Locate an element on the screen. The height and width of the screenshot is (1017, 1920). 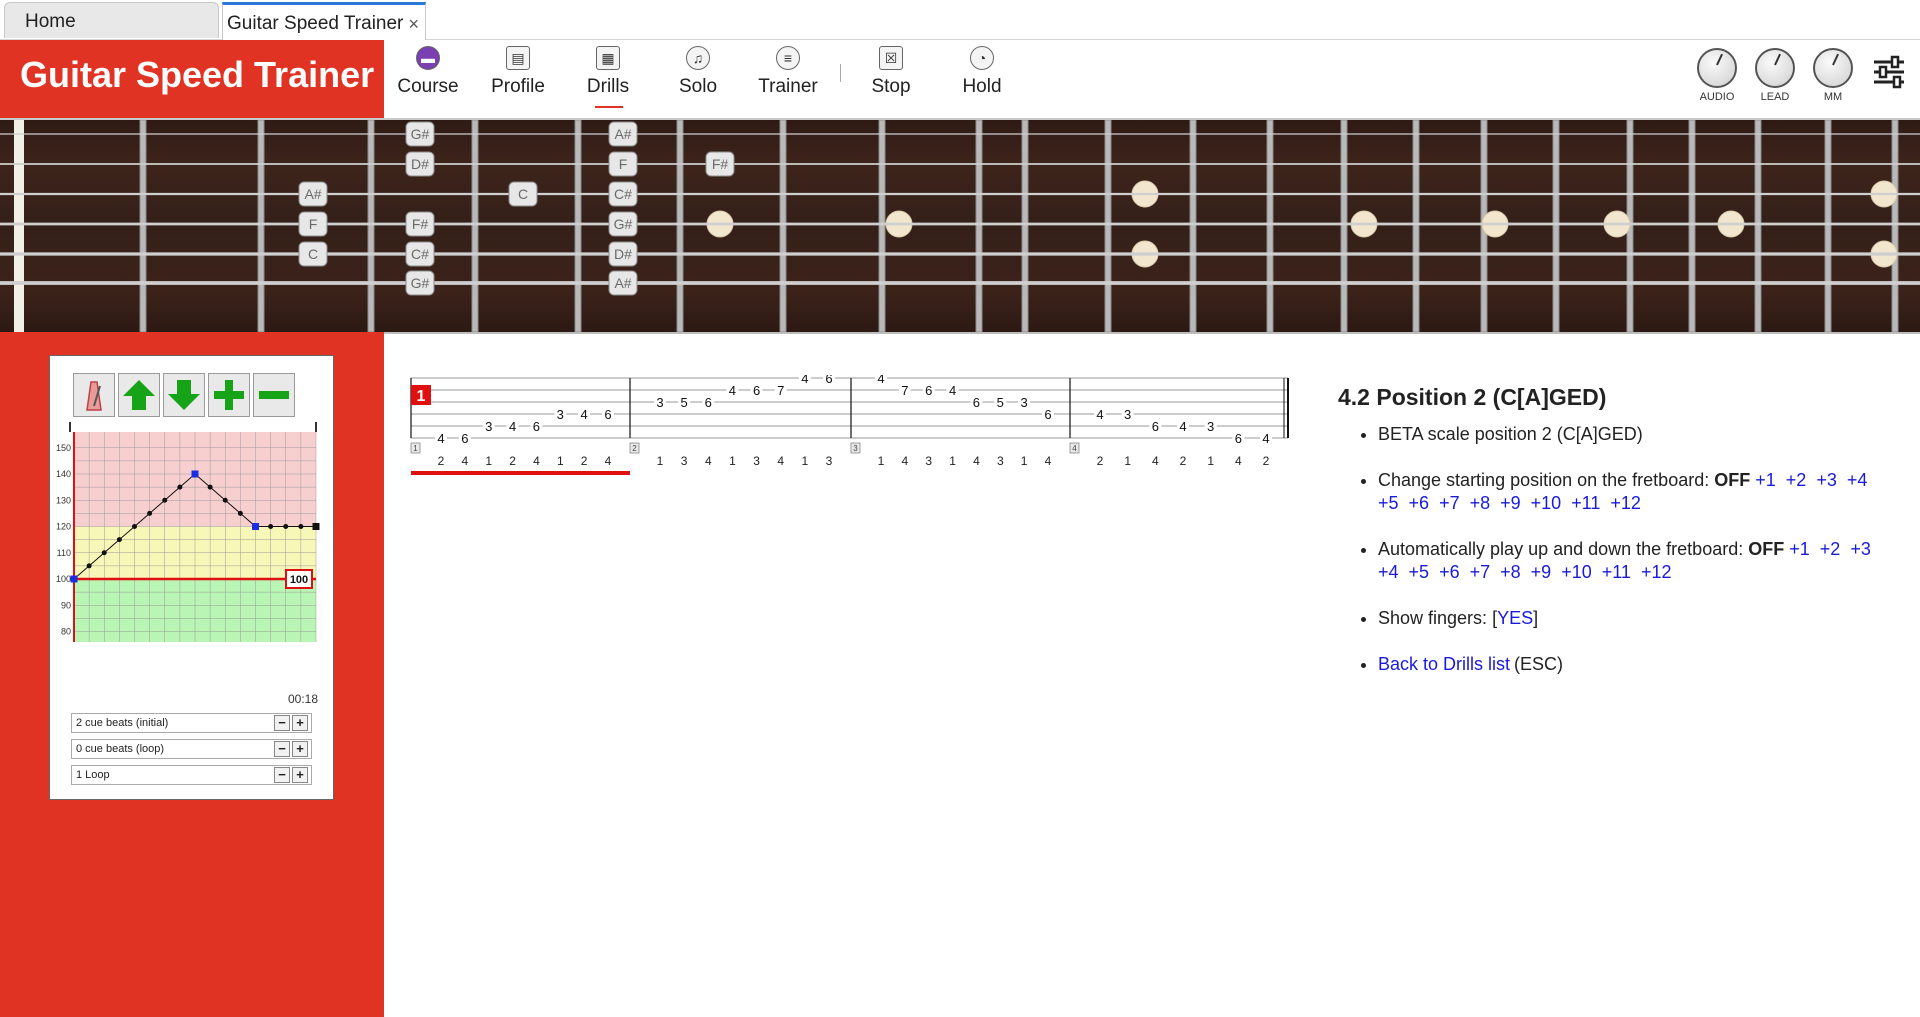
auto-offset-link: +4 is located at coordinates (1388, 572).